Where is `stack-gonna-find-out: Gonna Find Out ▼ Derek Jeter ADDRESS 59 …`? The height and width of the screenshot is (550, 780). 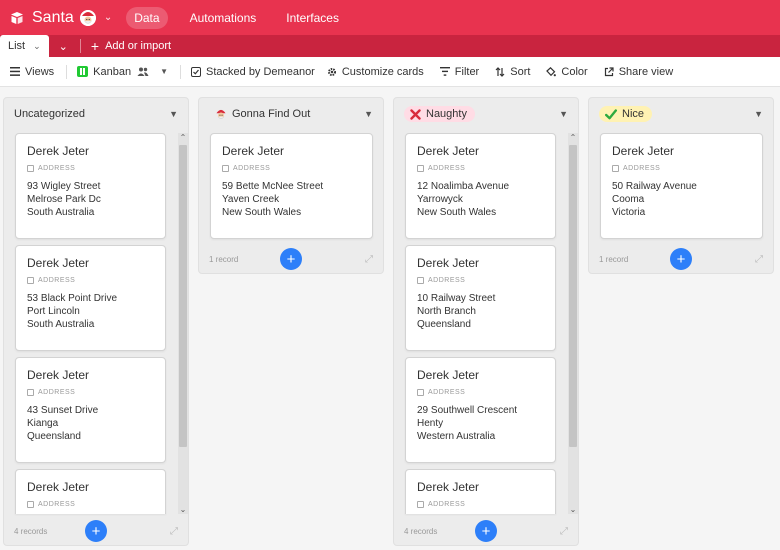
stack-gonna-find-out: Gonna Find Out ▼ Derek Jeter ADDRESS 59 … is located at coordinates (291, 185).